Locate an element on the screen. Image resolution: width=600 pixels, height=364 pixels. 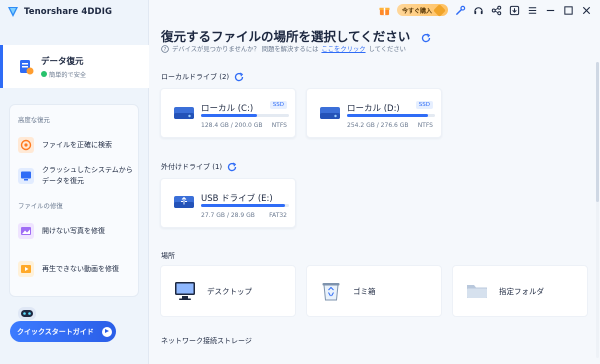
repair-section-label: ファイルの修復 is located at coordinates (40, 206).